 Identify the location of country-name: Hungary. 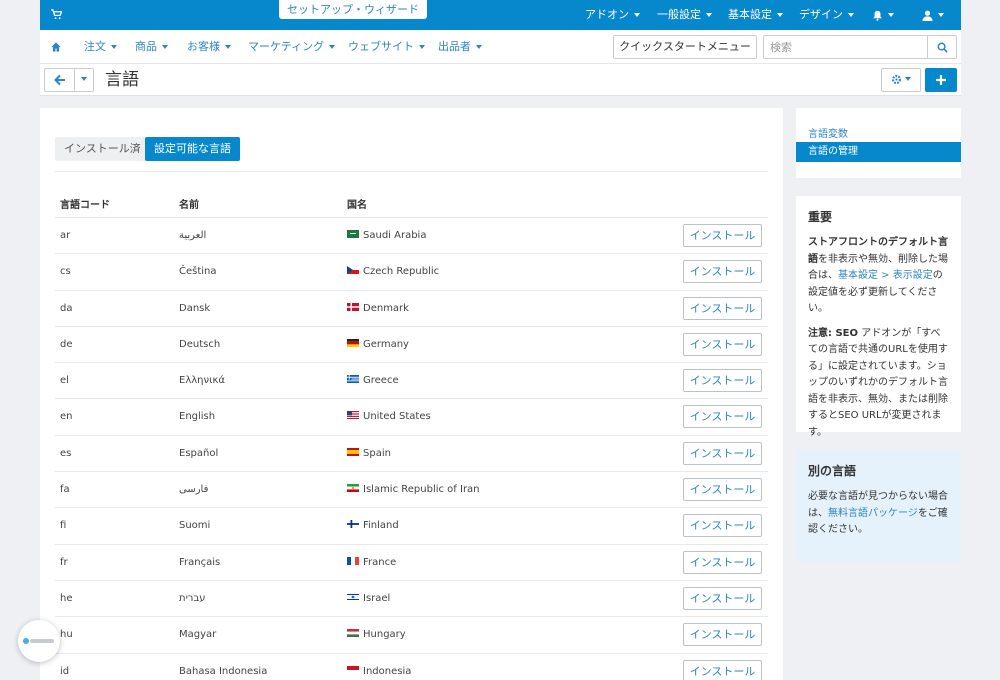
(384, 635).